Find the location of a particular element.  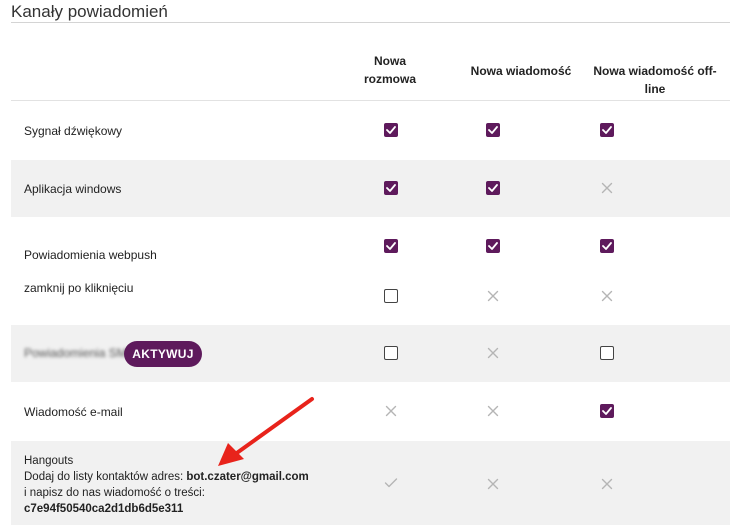

cell-hangouts-col1 is located at coordinates (391, 484).